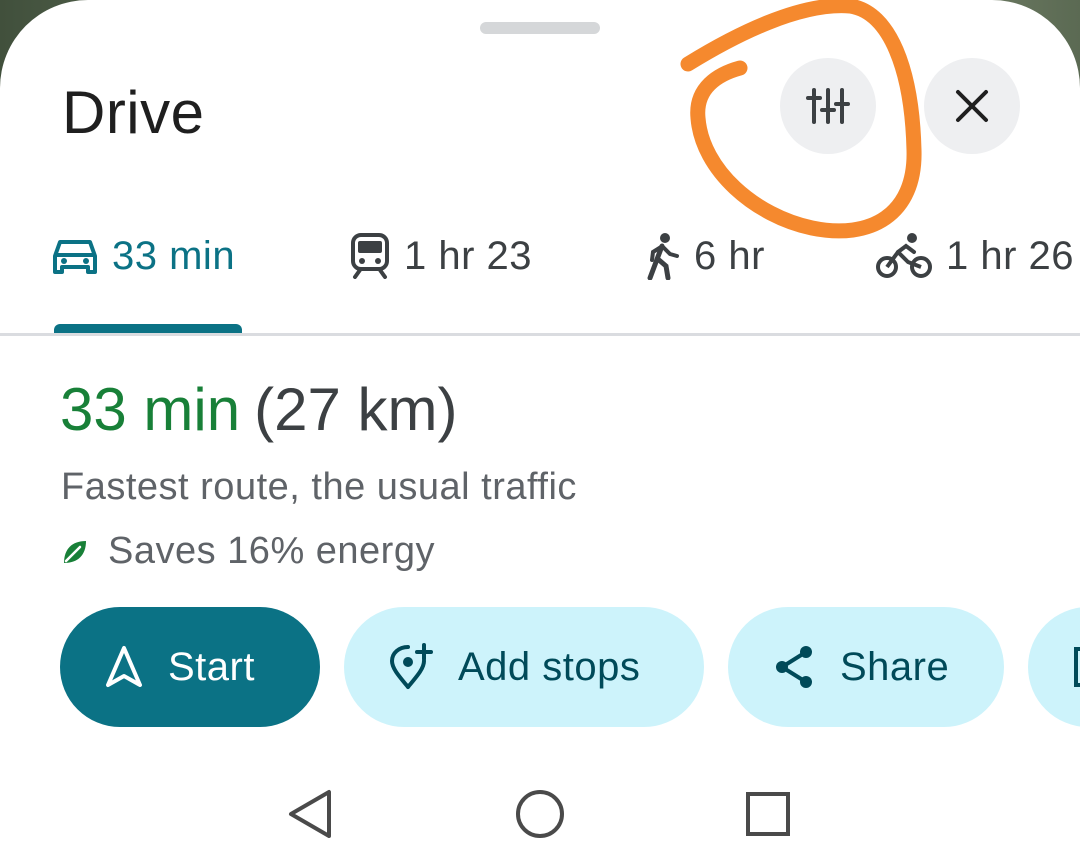  Describe the element at coordinates (540, 334) in the screenshot. I see `tabs-divider` at that location.